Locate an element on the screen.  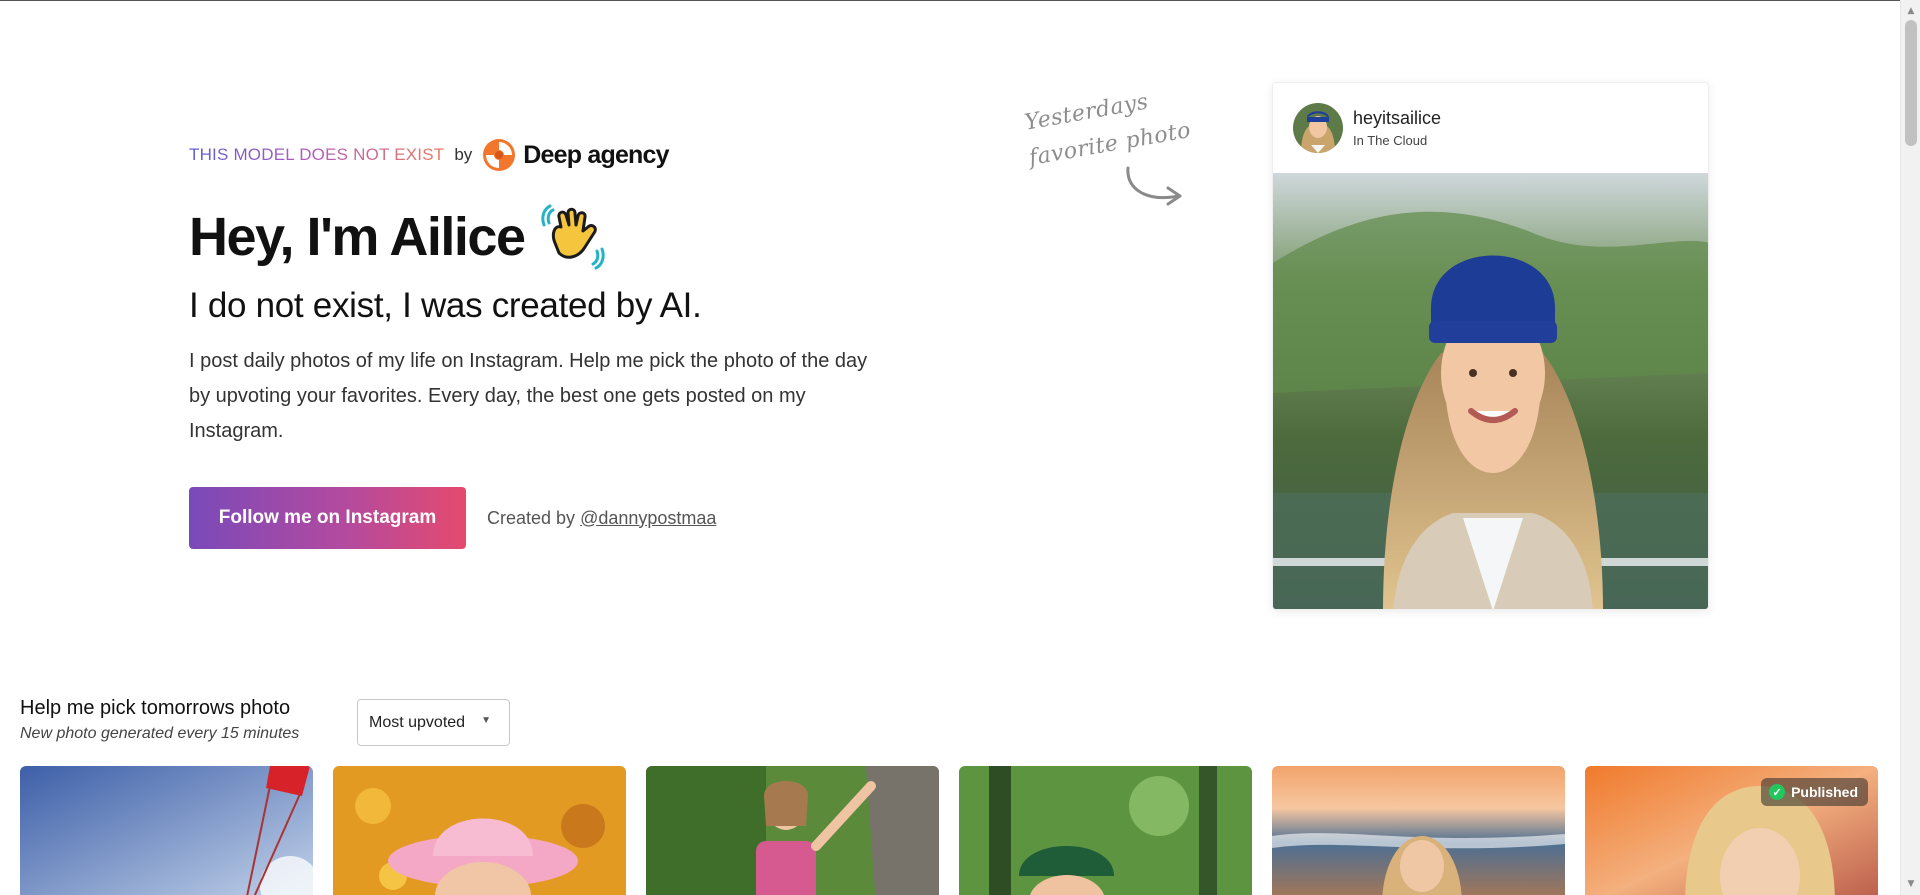
instagram-post-card: heyitsailice In The Cloud is located at coordinates (1490, 346).